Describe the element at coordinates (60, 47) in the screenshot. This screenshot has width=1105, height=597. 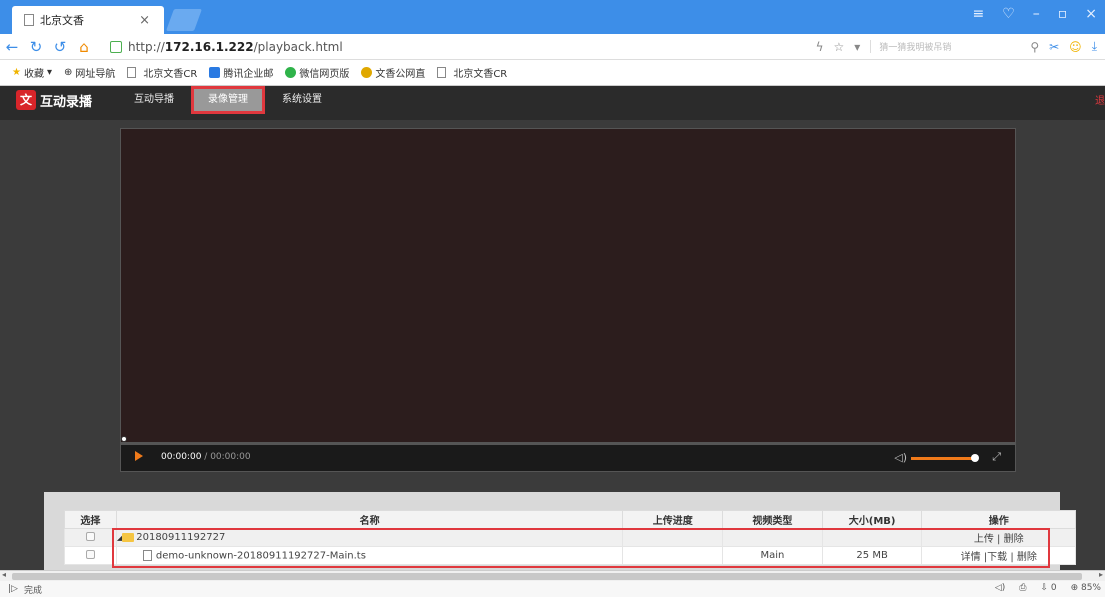
I see `undo-icon: ↺` at that location.